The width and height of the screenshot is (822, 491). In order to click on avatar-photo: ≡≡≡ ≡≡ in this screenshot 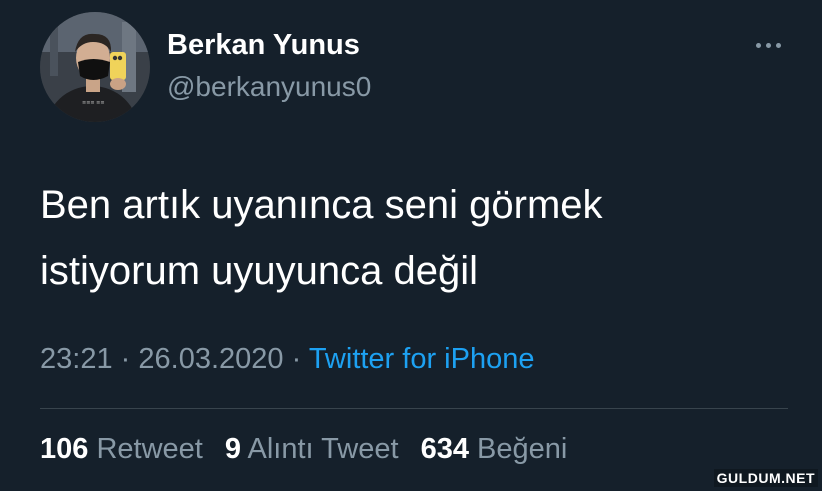, I will do `click(95, 67)`.